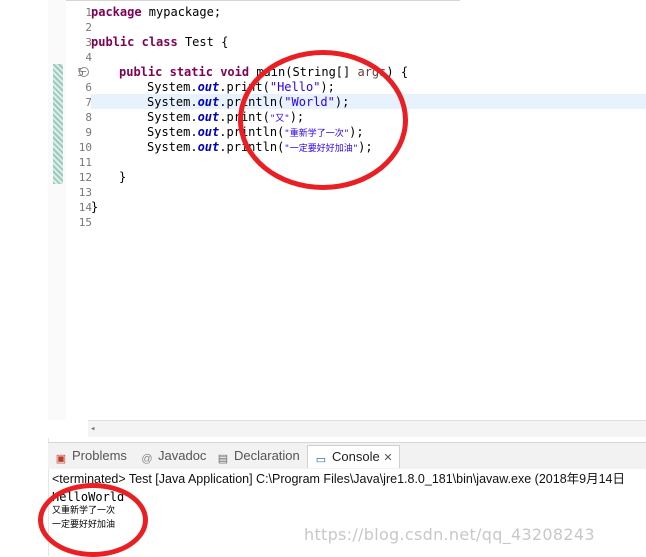  Describe the element at coordinates (147, 459) in the screenshot. I see `javadoc-icon: @` at that location.